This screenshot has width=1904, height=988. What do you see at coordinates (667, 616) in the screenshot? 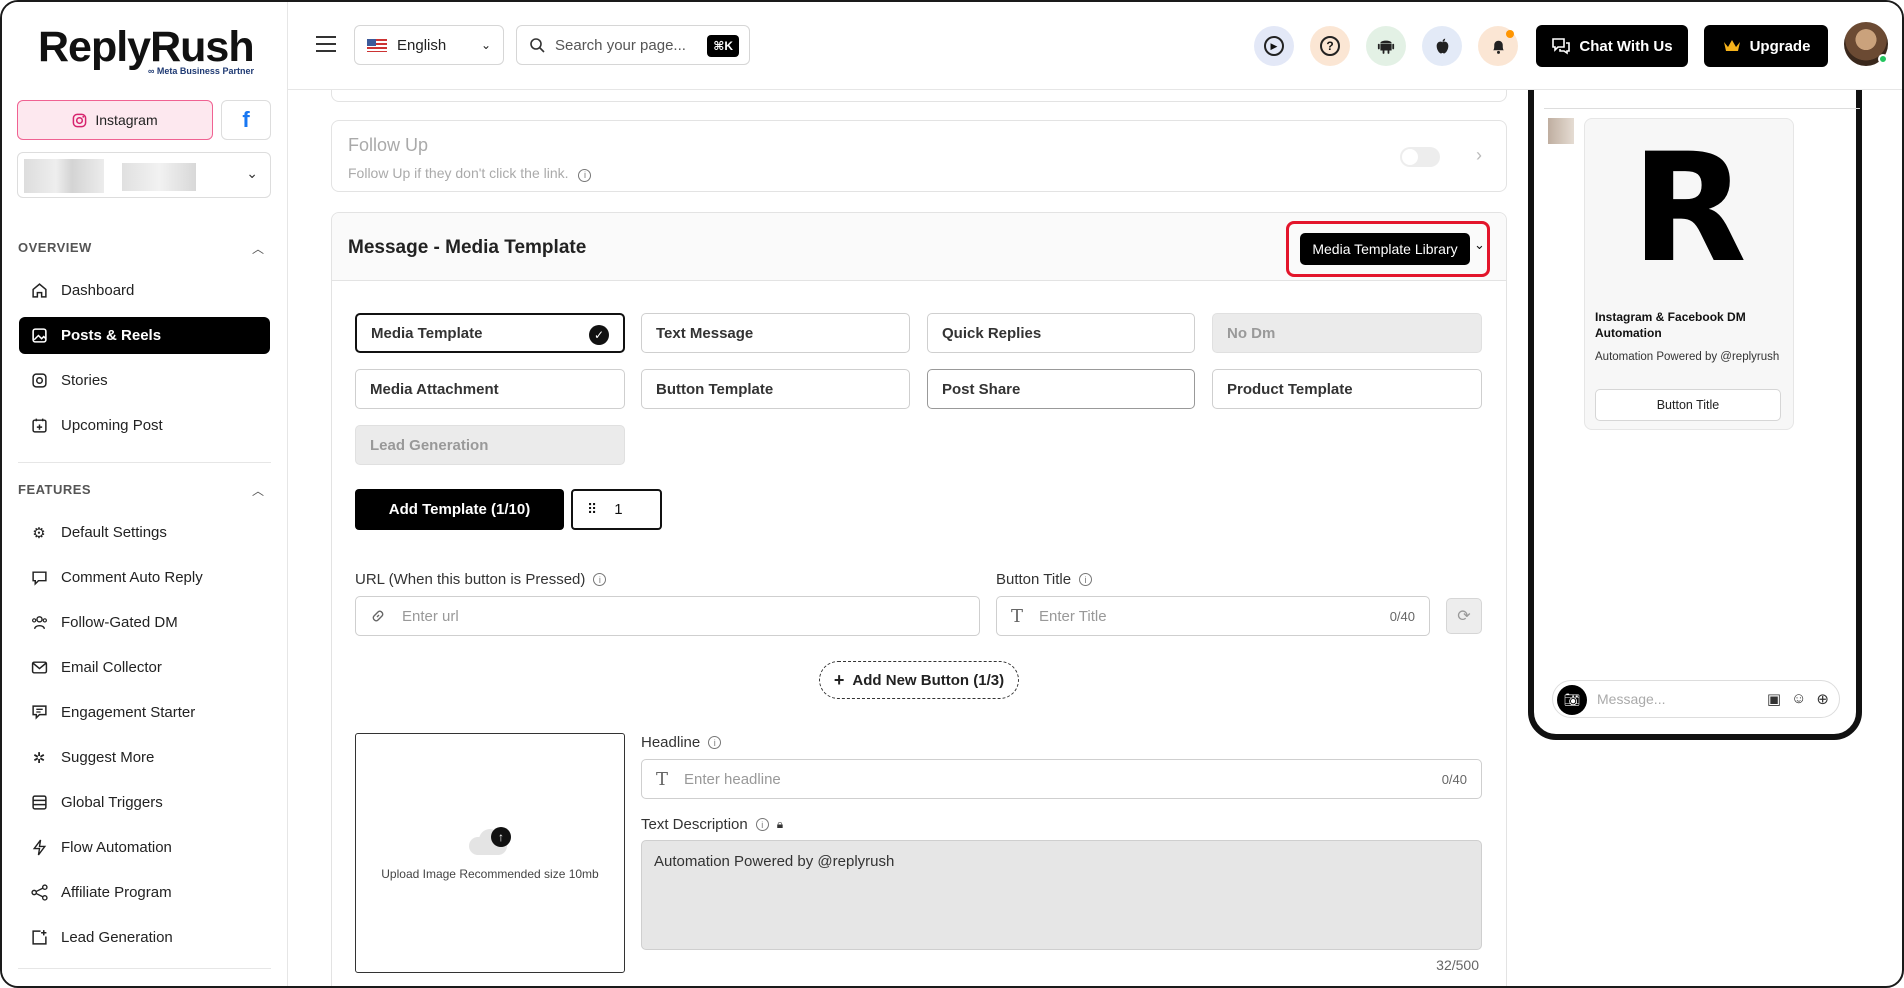
I see `url-input: Enter url` at bounding box center [667, 616].